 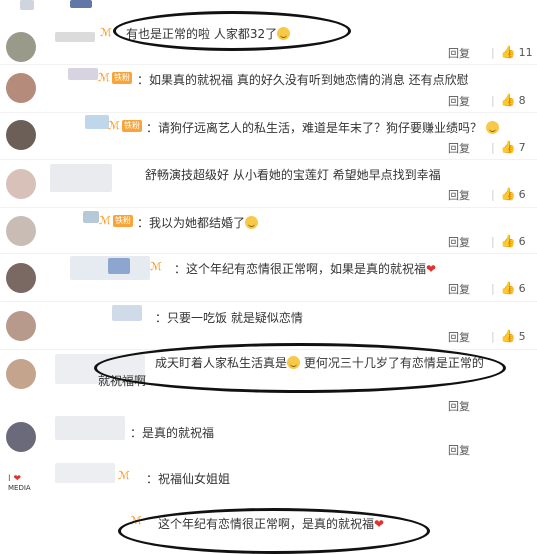 What do you see at coordinates (268, 434) in the screenshot?
I see `comment-row: ：是真的就祝福 回复` at bounding box center [268, 434].